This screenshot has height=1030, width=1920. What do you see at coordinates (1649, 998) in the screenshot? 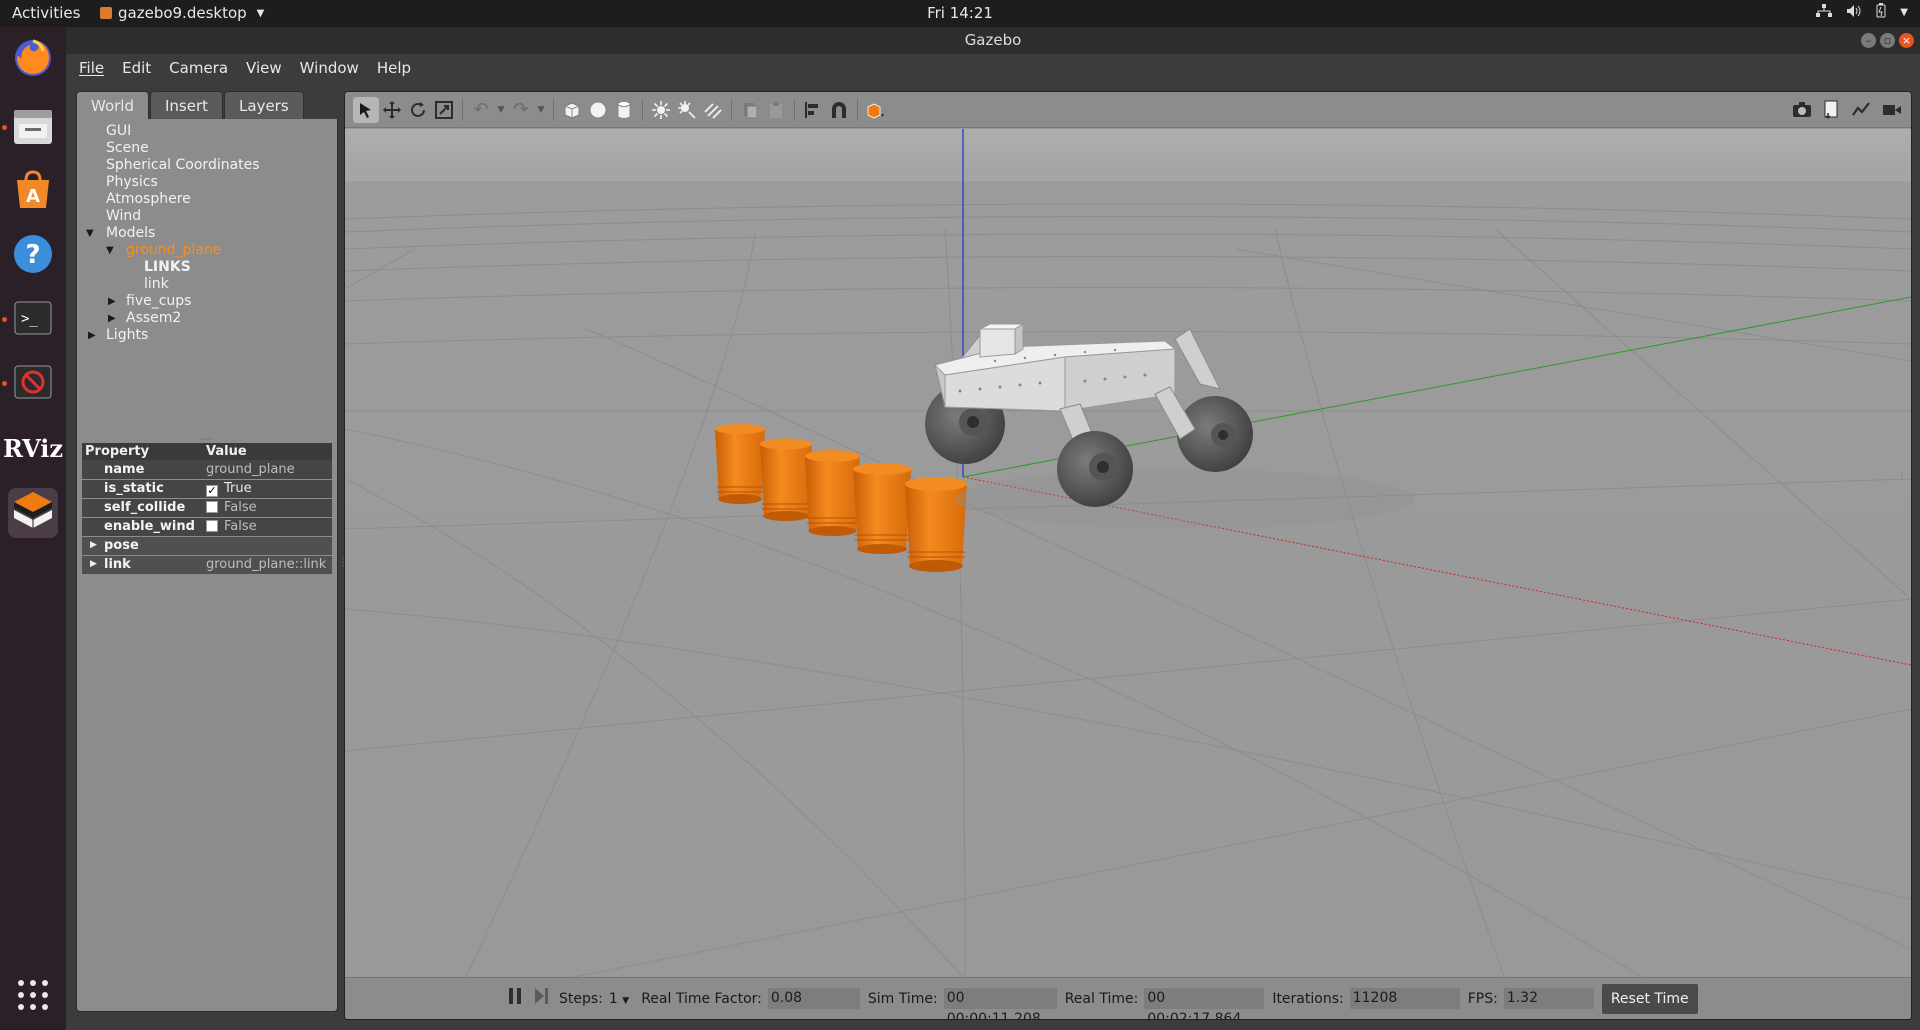
I see `reset-time-button: Reset Time` at bounding box center [1649, 998].